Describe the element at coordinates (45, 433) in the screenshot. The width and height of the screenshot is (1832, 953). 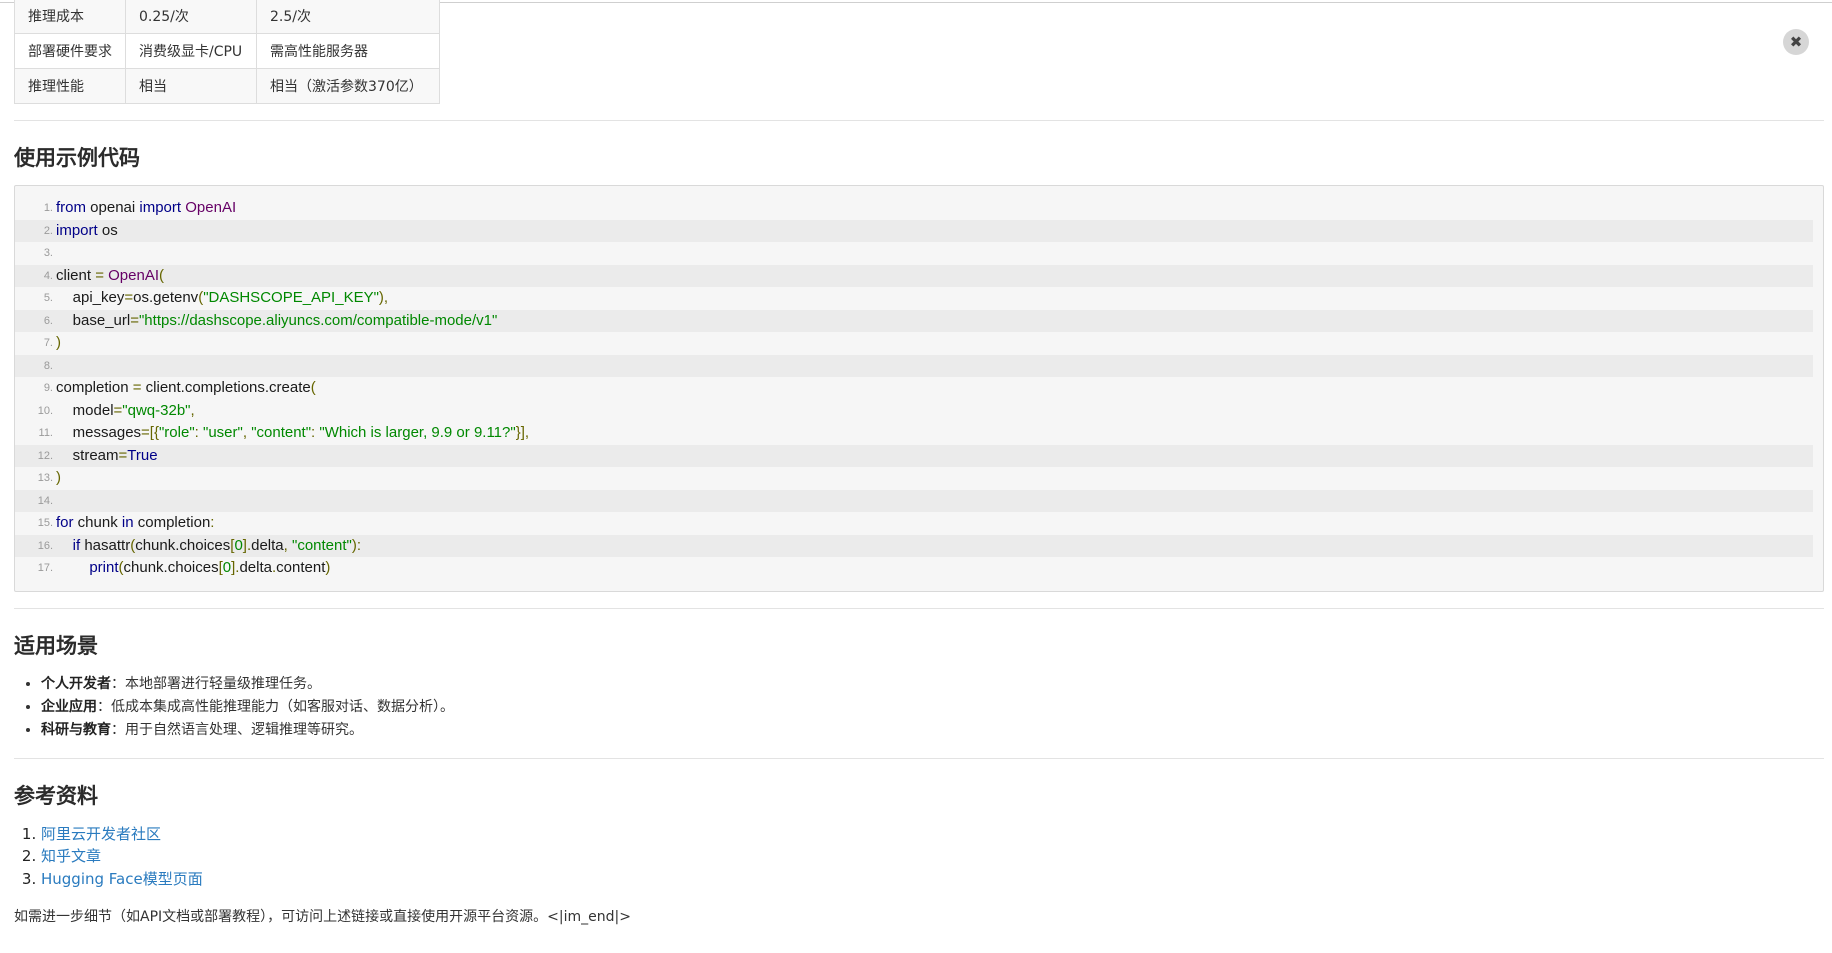
I see `line-number: 11.` at that location.